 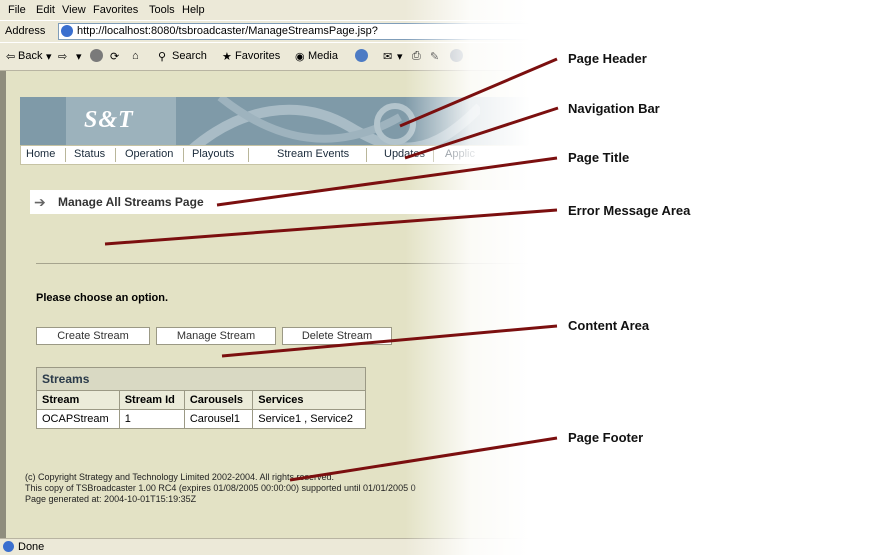 I want to click on callout-navigation-bar: Navigation Bar, so click(x=614, y=108).